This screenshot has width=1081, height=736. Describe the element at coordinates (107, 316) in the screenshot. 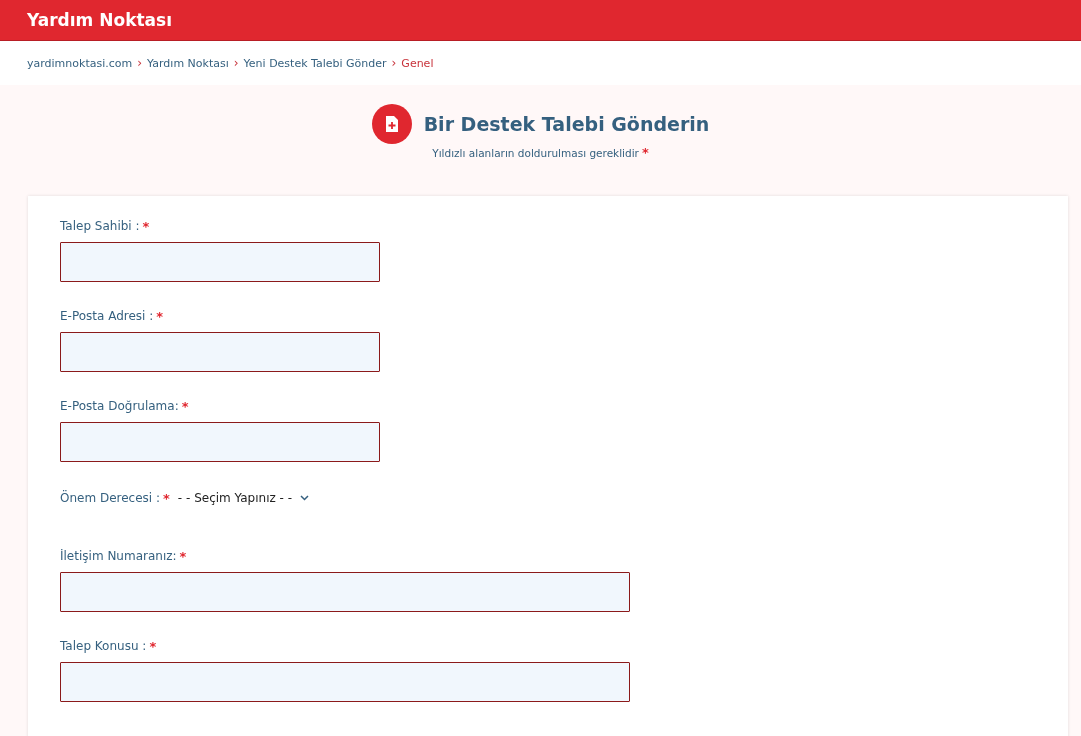

I see `field-label: E-Posta Adresi :` at that location.